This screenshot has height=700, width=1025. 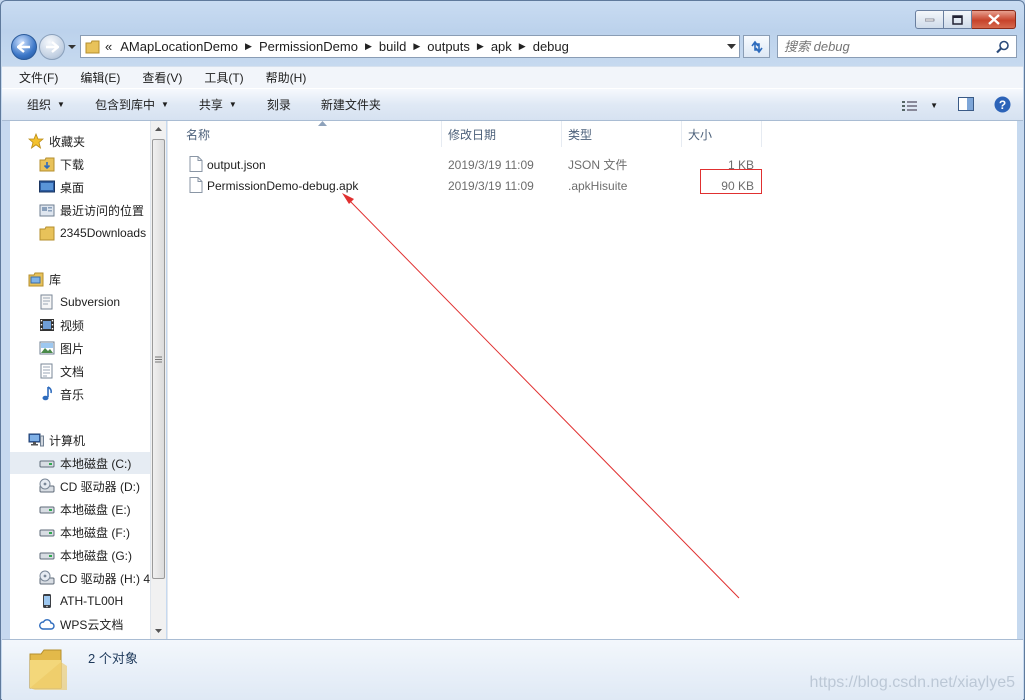 I want to click on navigation-scrollbar, so click(x=158, y=380).